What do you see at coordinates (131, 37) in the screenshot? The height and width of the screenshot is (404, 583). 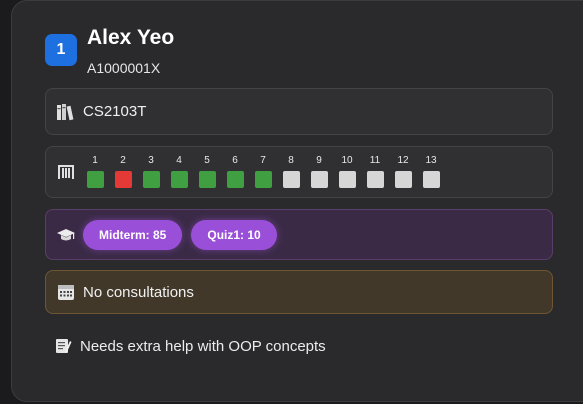 I see `student-name: Alex Yeo` at bounding box center [131, 37].